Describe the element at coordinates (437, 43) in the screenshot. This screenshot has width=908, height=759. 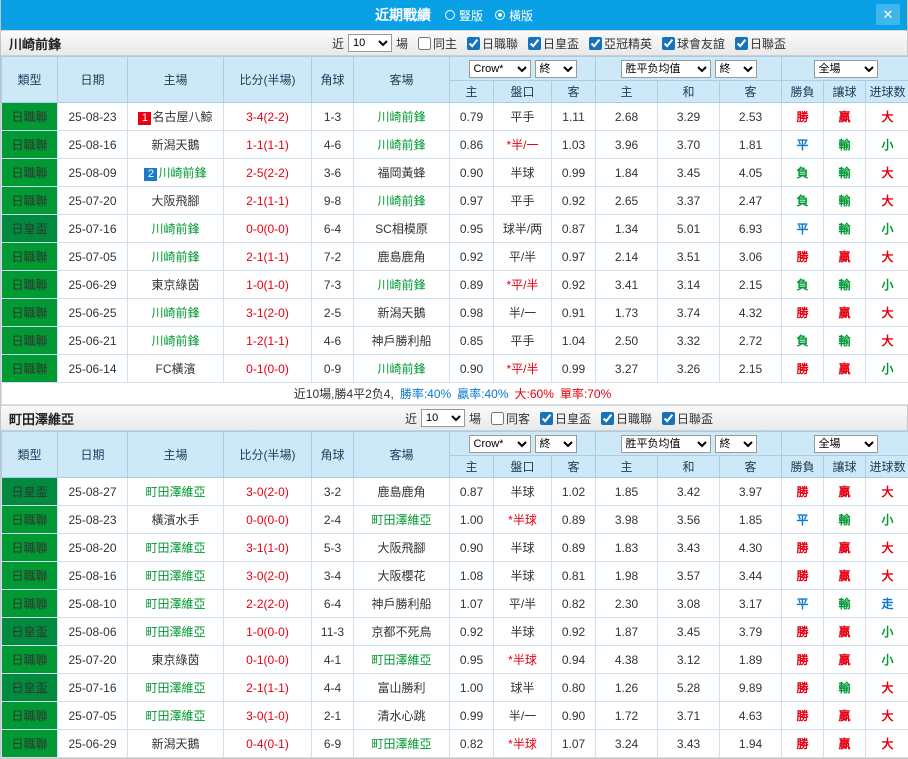
I see `filter-checkbox-item: 同主` at that location.